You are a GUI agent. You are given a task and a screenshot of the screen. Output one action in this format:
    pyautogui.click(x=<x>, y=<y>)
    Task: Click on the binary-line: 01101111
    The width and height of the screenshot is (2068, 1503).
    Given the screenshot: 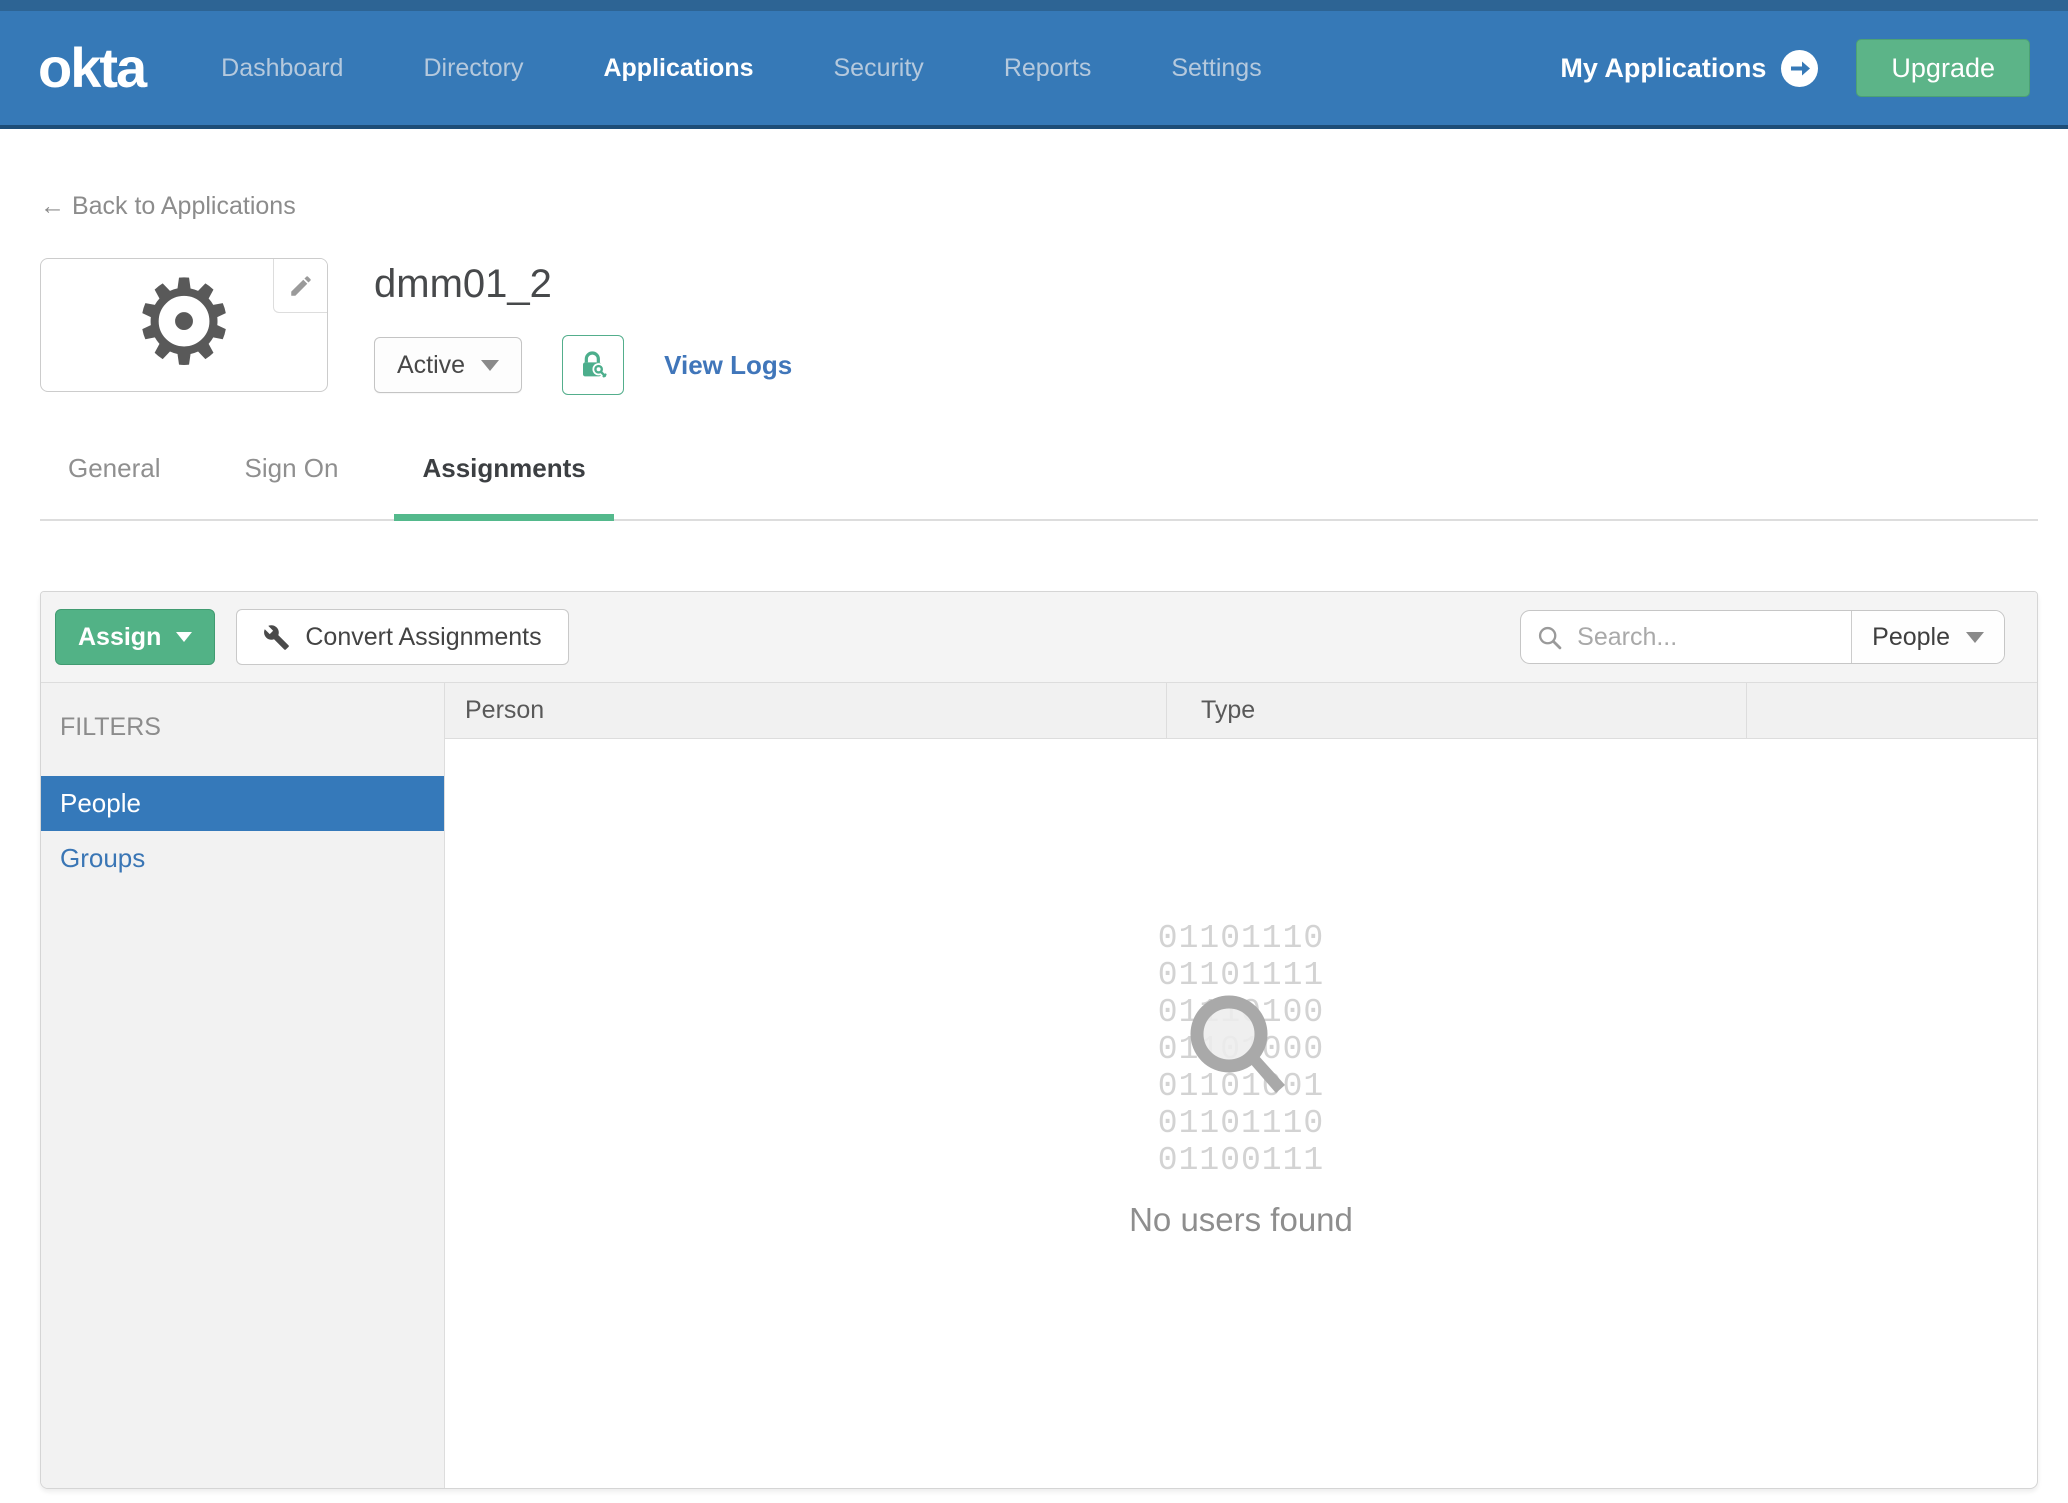 What is the action you would take?
    pyautogui.click(x=1241, y=975)
    